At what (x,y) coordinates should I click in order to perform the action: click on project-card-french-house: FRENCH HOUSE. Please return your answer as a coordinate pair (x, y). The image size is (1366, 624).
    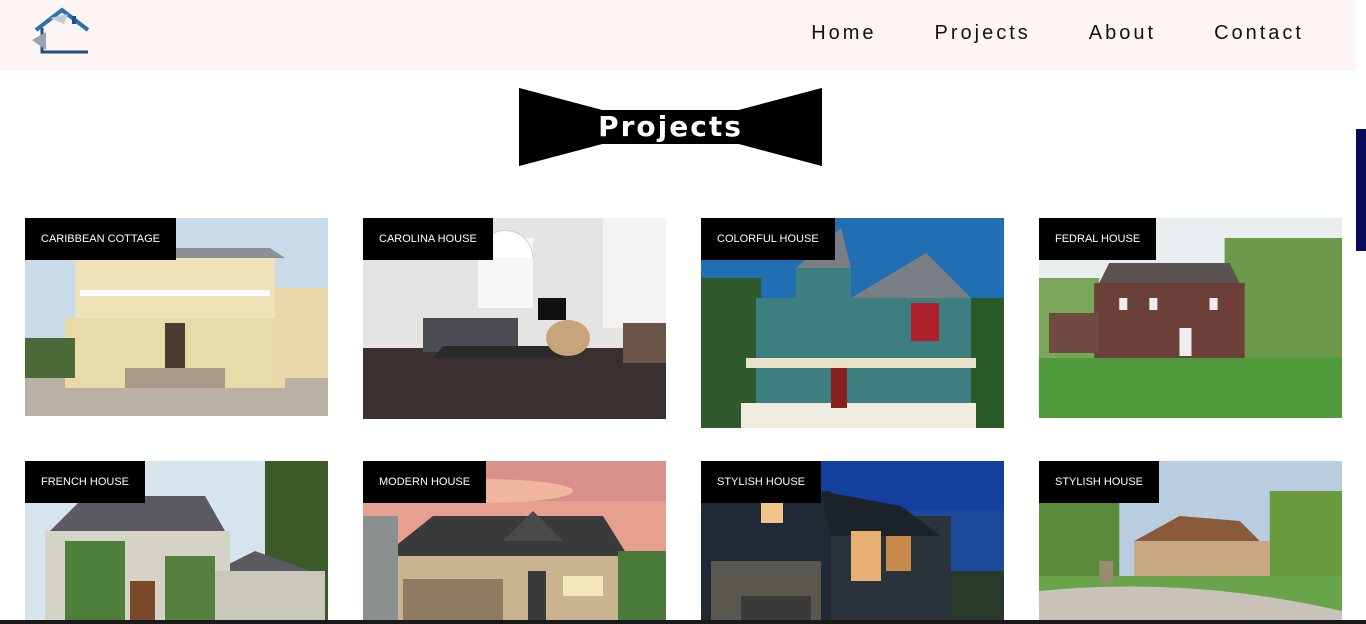
    Looking at the image, I should click on (176, 540).